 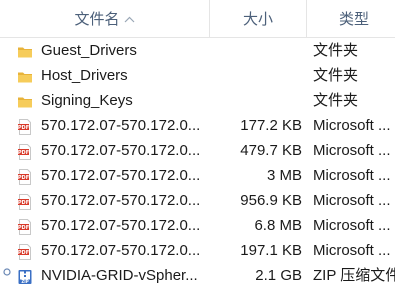 I want to click on file-size: 956.9 KB, so click(x=271, y=200).